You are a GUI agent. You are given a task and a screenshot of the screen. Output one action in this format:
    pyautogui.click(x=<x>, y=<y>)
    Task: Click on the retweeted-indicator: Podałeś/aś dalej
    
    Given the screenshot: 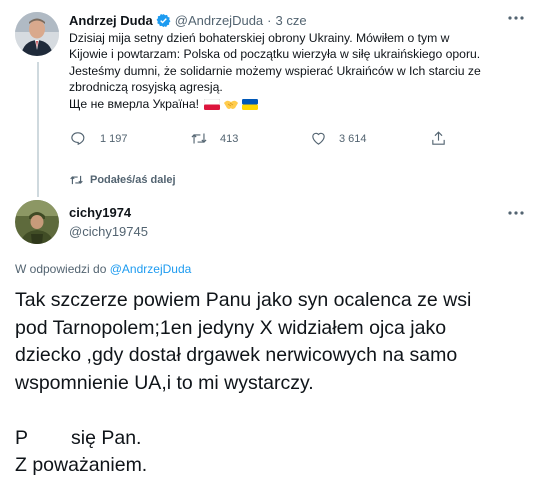 What is the action you would take?
    pyautogui.click(x=122, y=180)
    